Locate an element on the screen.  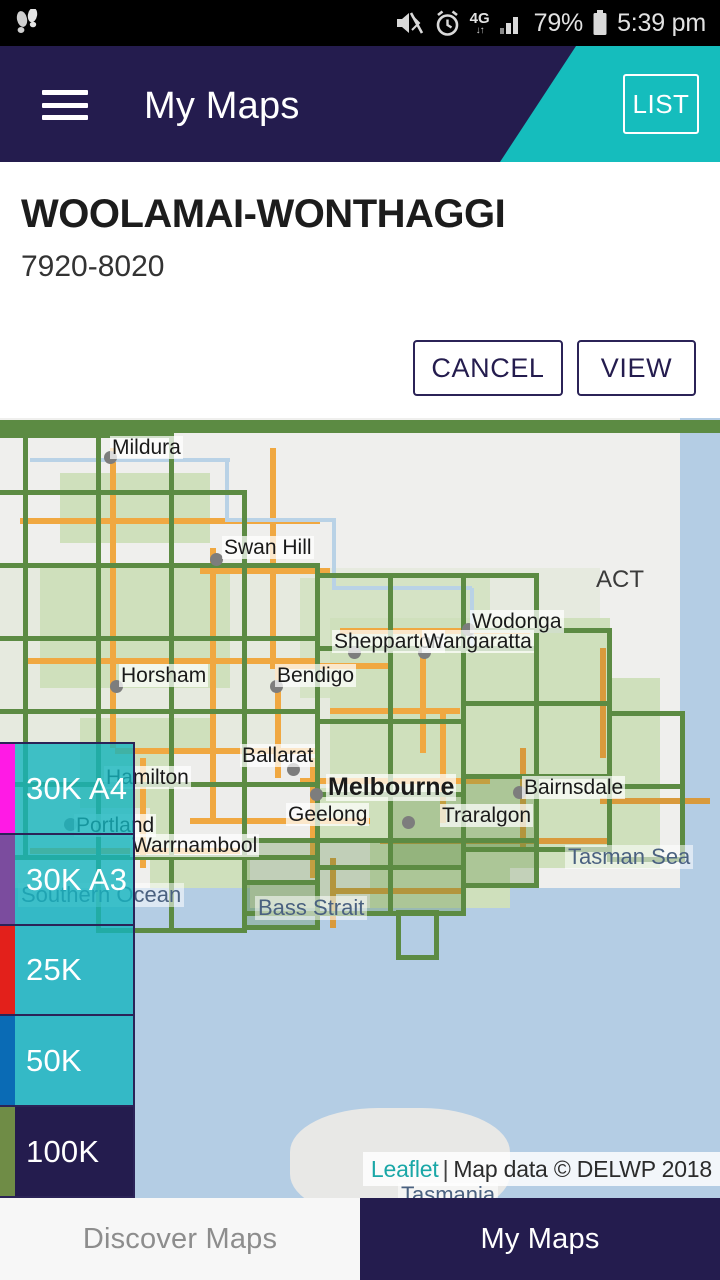
data-arrows-icon: ↓↑ is located at coordinates (480, 30).